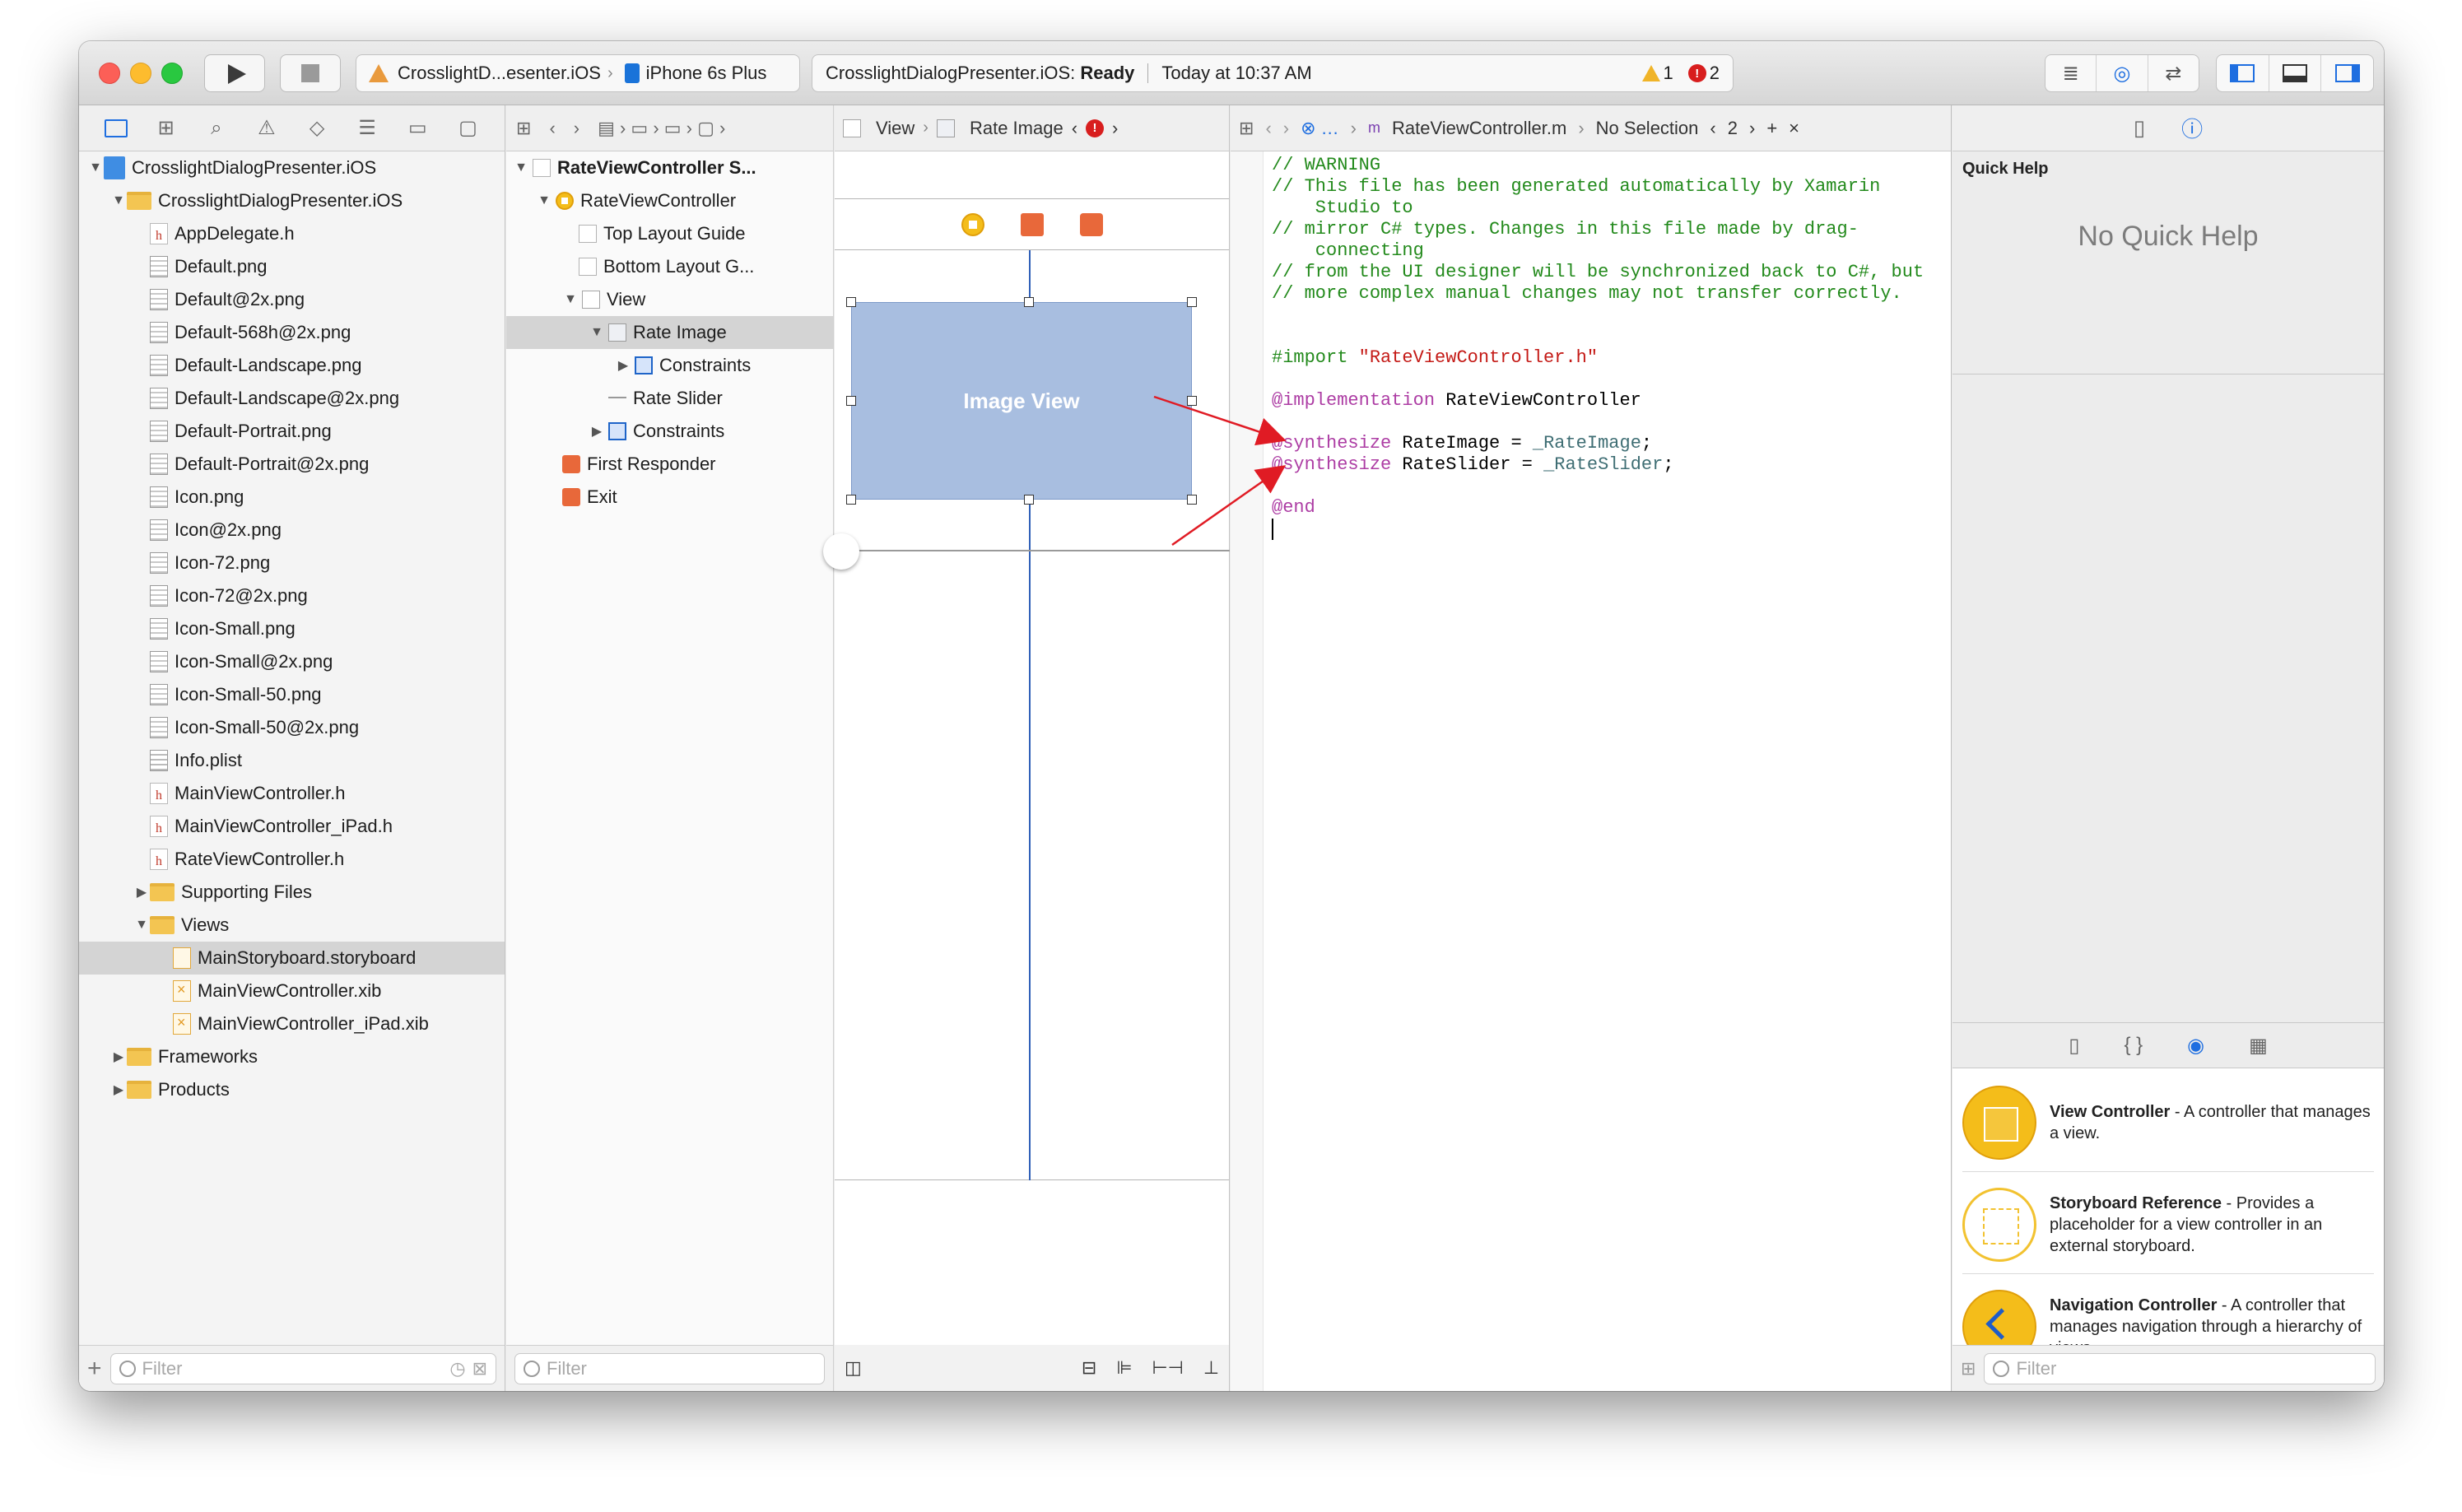 This screenshot has width=2462, height=1512. What do you see at coordinates (292, 727) in the screenshot?
I see `file-row: Icon-Small-50@2x.png` at bounding box center [292, 727].